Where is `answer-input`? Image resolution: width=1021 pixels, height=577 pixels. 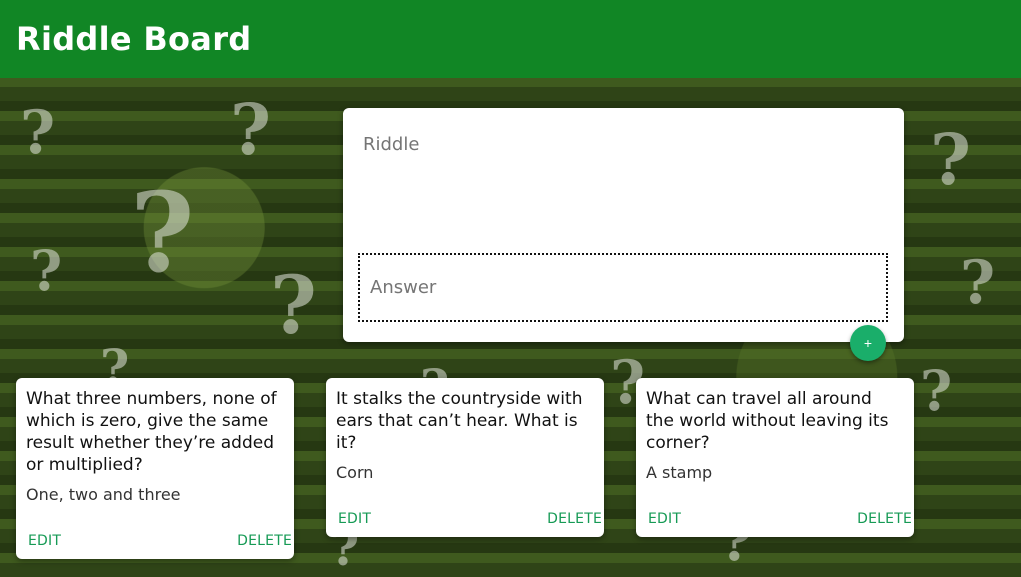
answer-input is located at coordinates (623, 287).